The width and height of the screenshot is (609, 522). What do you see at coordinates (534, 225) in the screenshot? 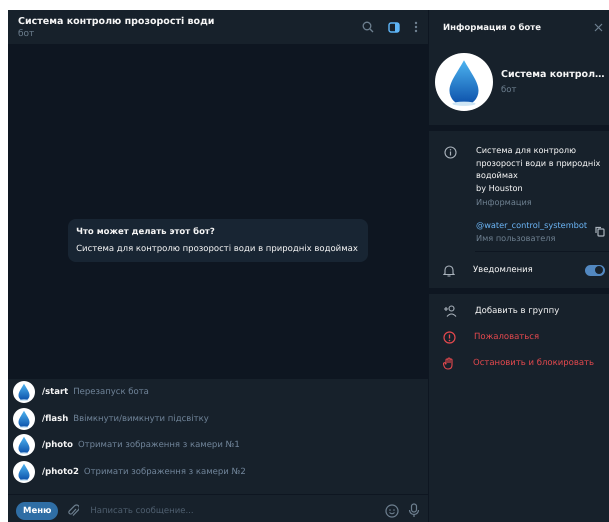
I see `username-link: @water_control_systembot` at bounding box center [534, 225].